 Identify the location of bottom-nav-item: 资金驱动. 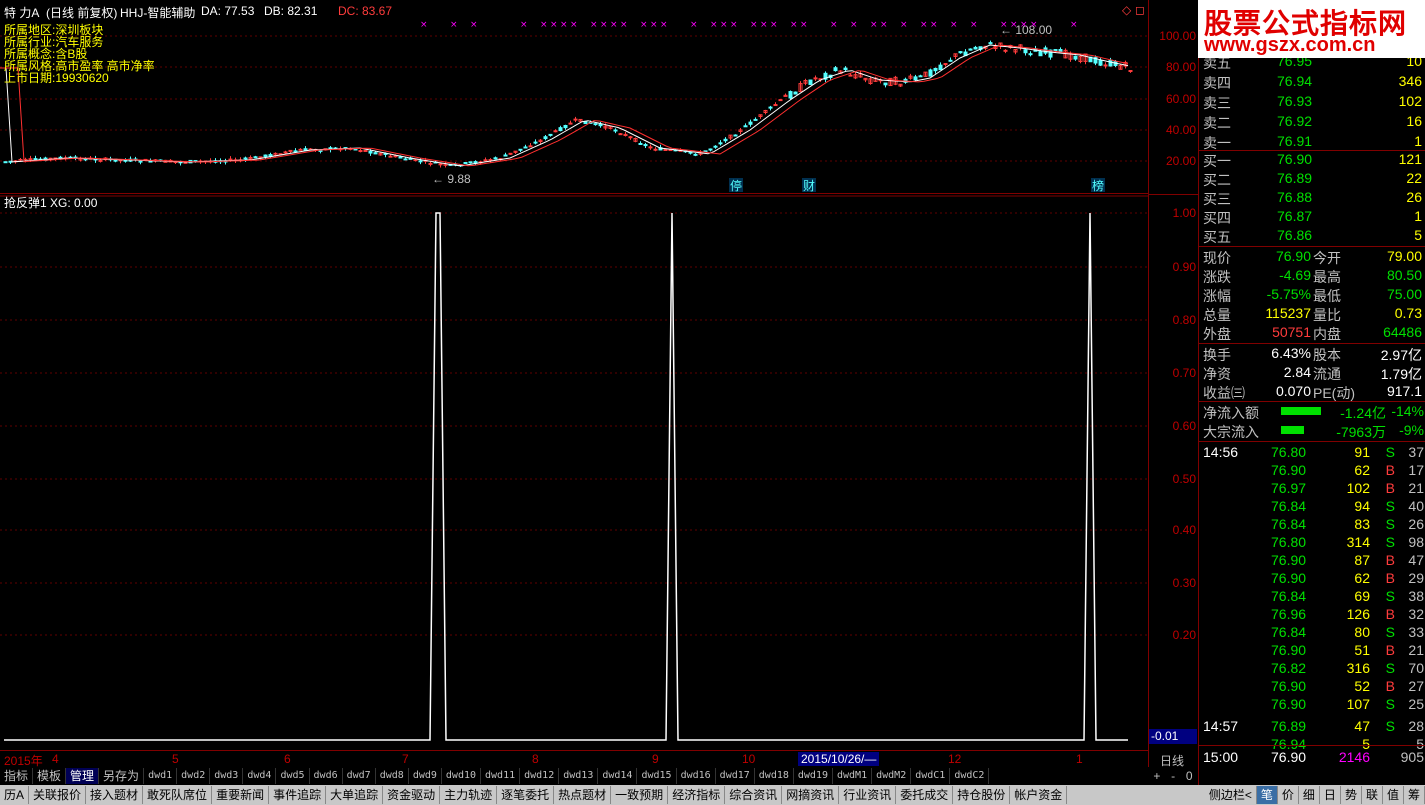
(412, 795).